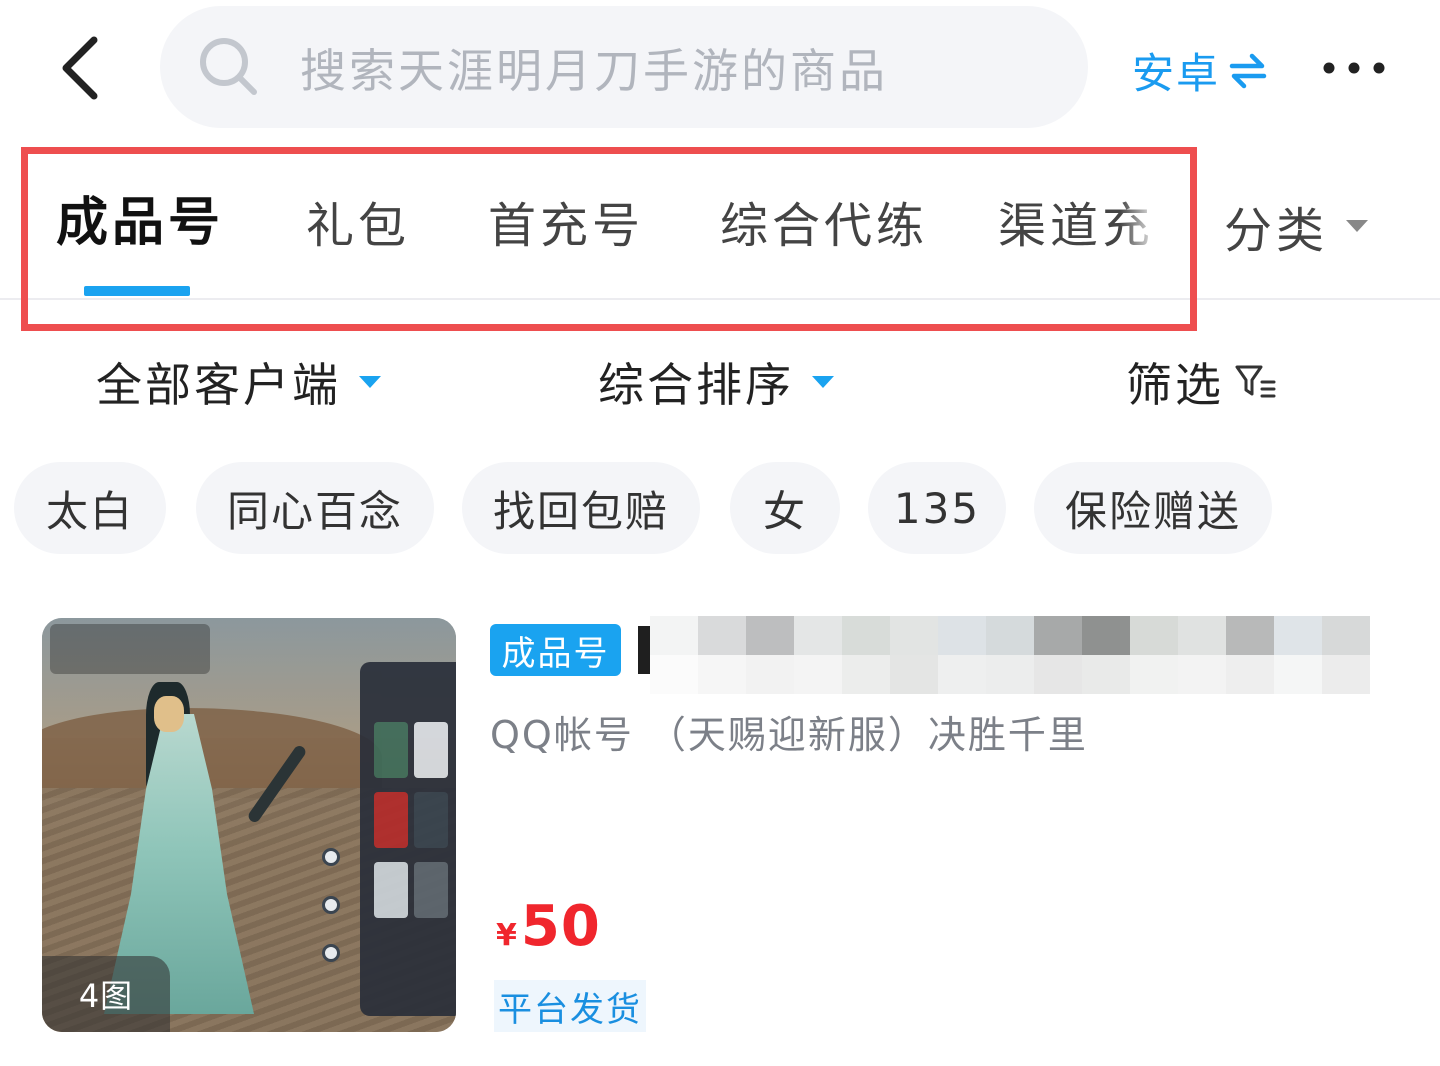  I want to click on swap-arrows-icon, so click(1248, 71).